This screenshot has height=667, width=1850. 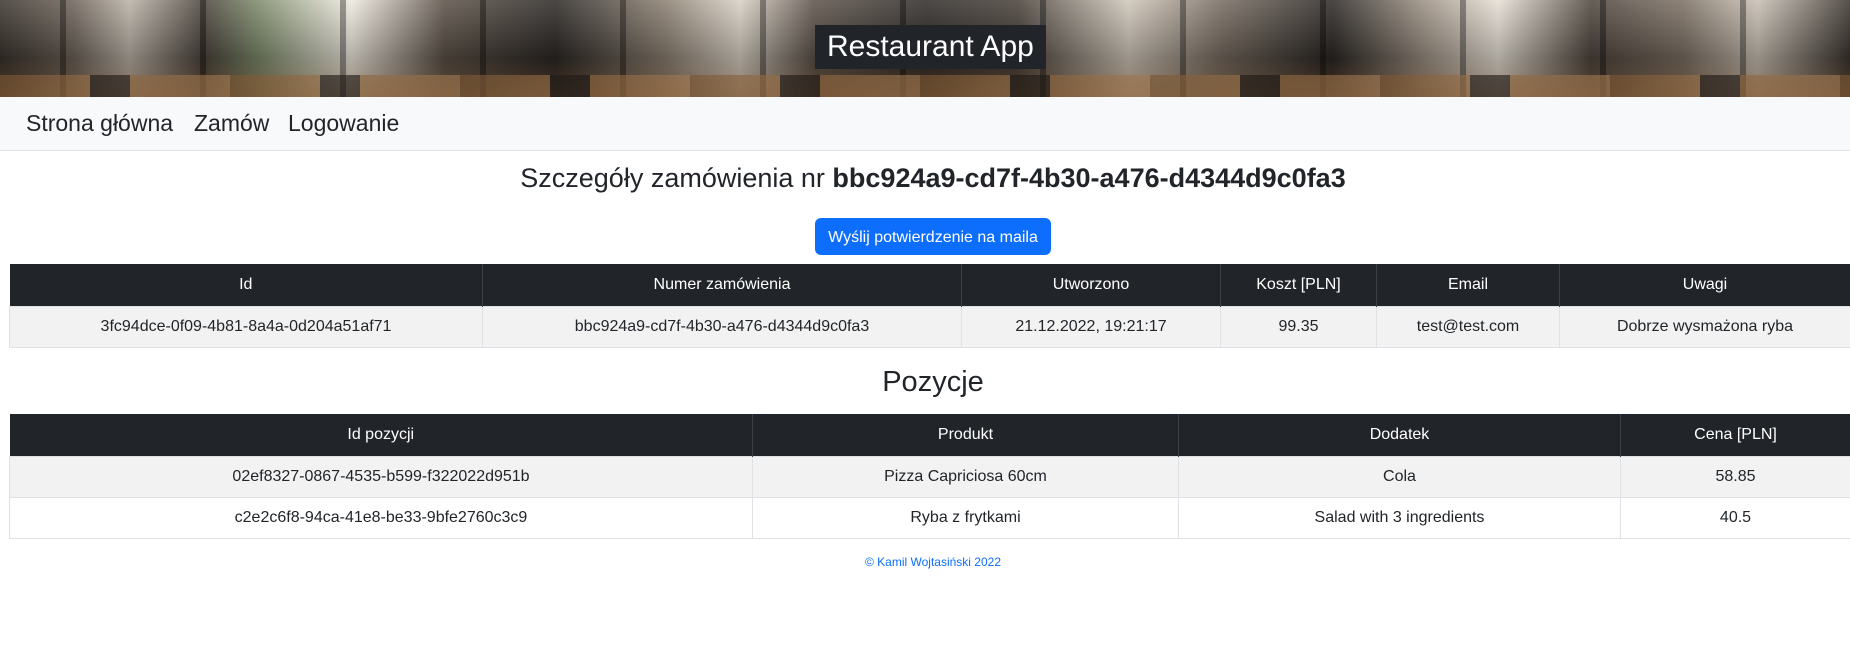 I want to click on cell-price: 40.5, so click(x=1735, y=518).